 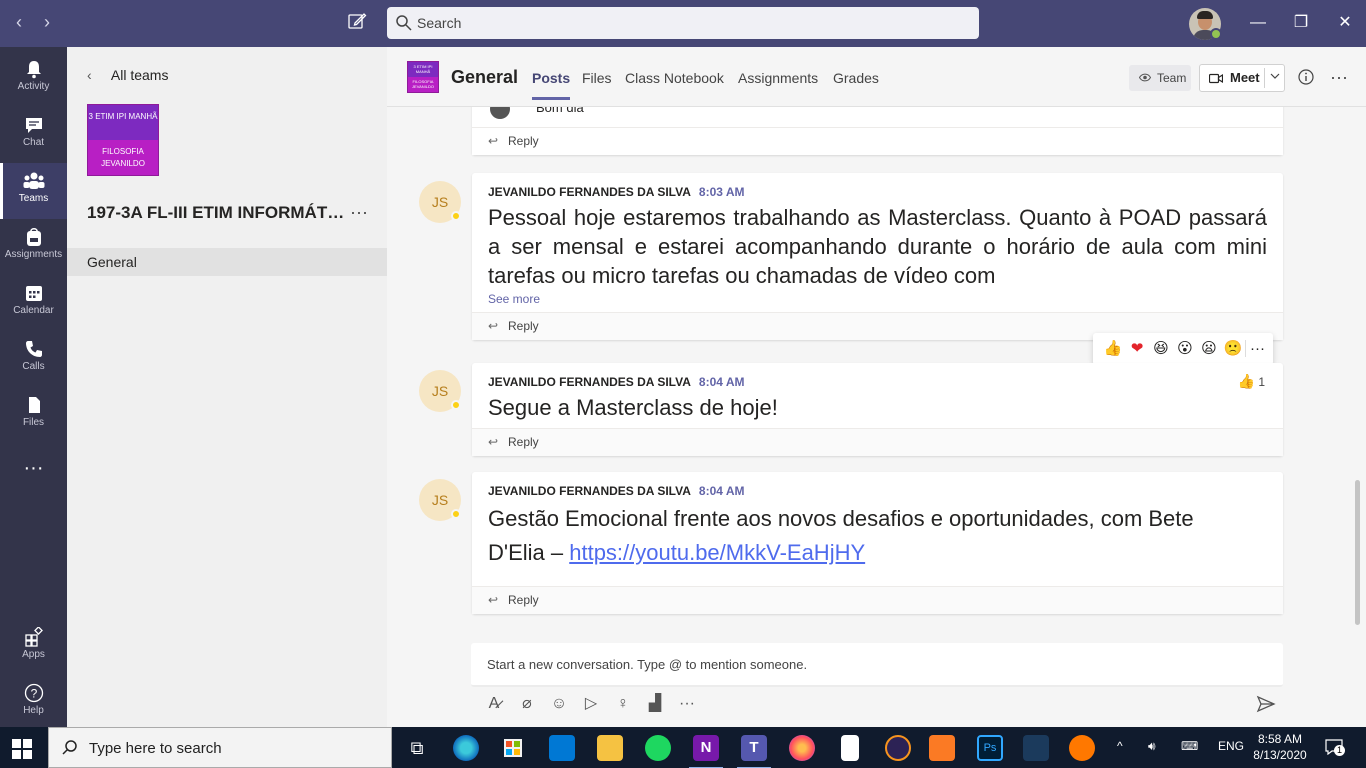 I want to click on notification-icon: 1, so click(x=1335, y=747).